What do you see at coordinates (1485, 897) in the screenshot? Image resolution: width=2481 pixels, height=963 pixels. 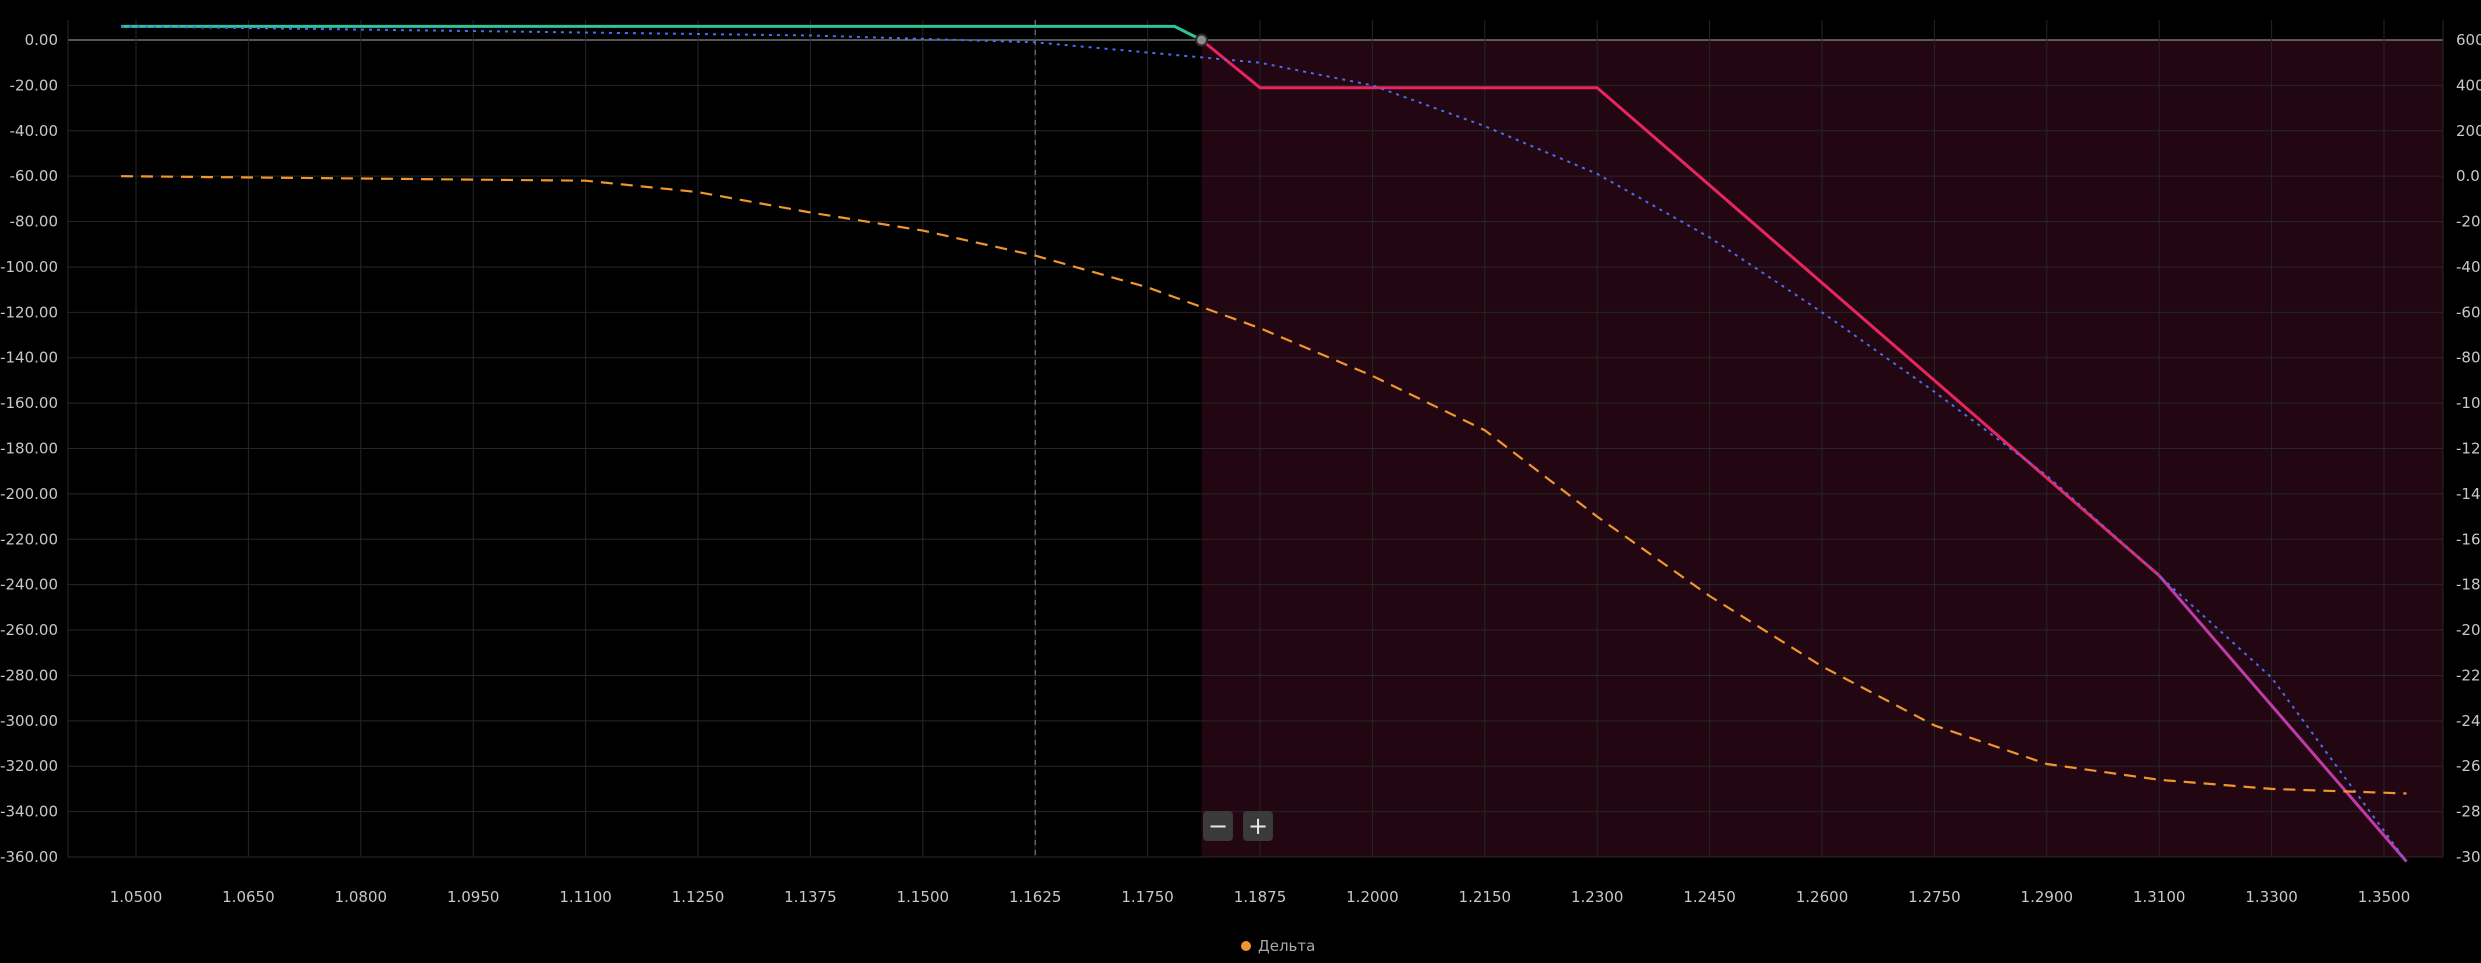 I see `x-tick-label: 1.2150` at bounding box center [1485, 897].